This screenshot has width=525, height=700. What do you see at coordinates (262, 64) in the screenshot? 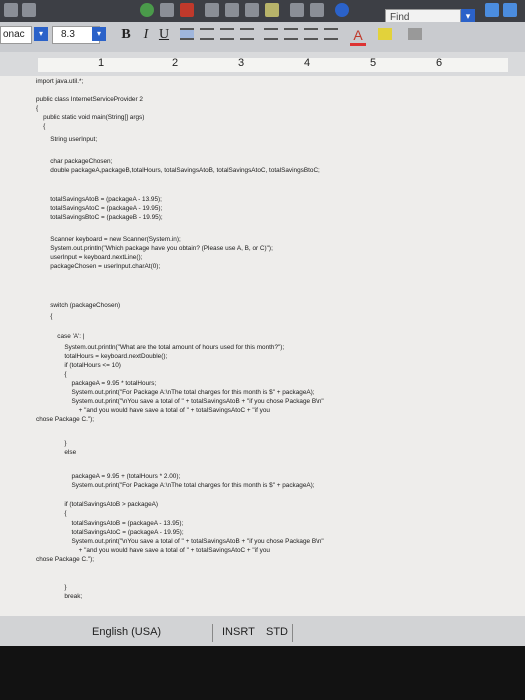
I see `ruler: 1 2 3 4 5 6` at bounding box center [262, 64].